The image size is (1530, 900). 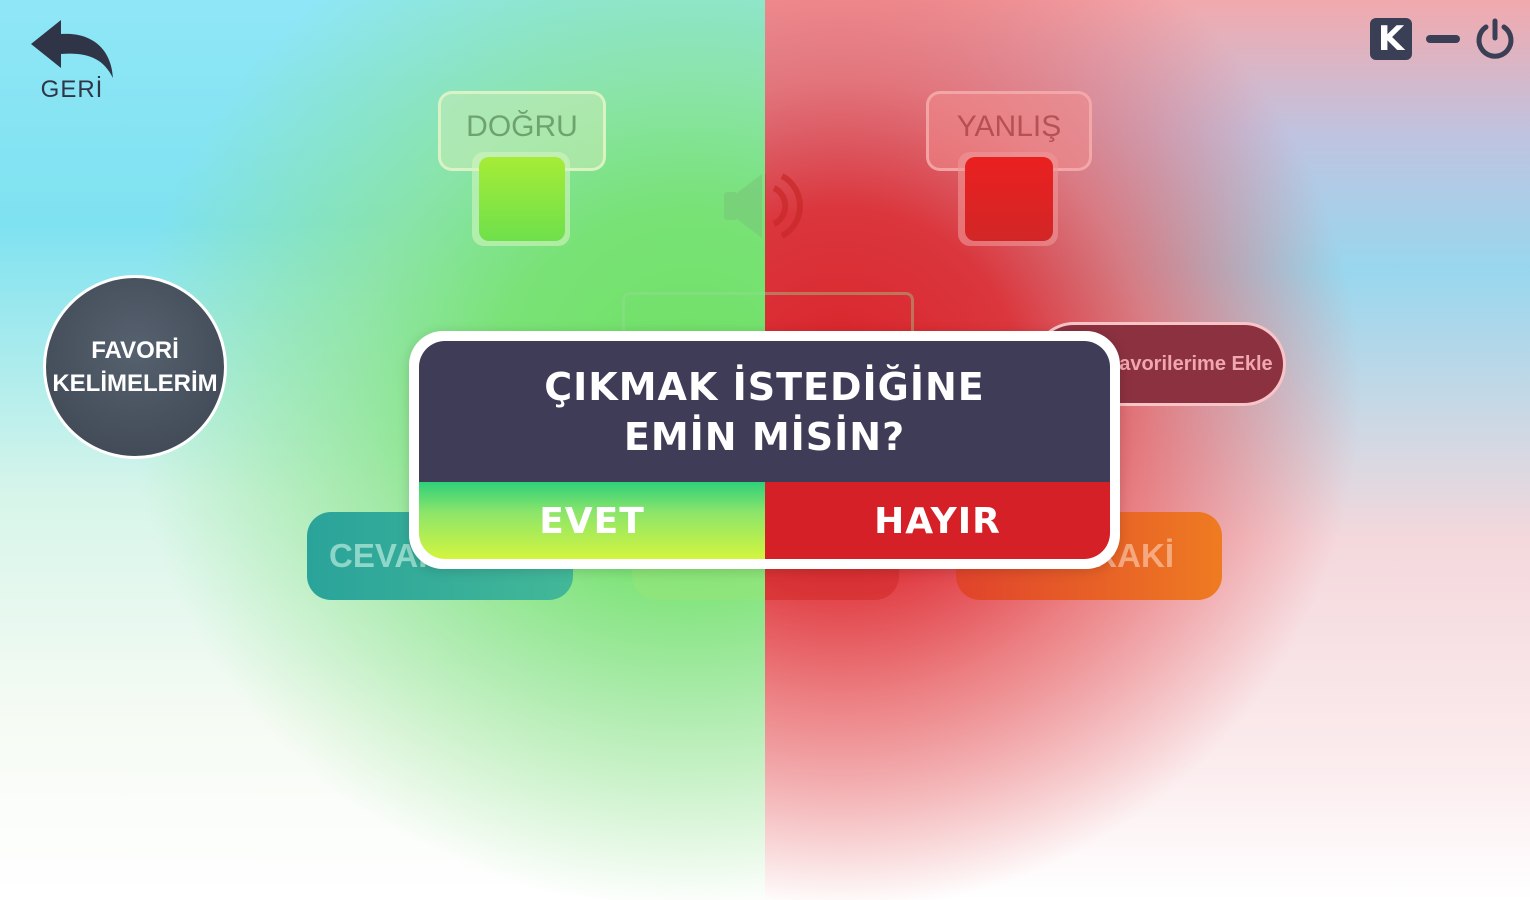 What do you see at coordinates (592, 520) in the screenshot?
I see `yes-button: EVET` at bounding box center [592, 520].